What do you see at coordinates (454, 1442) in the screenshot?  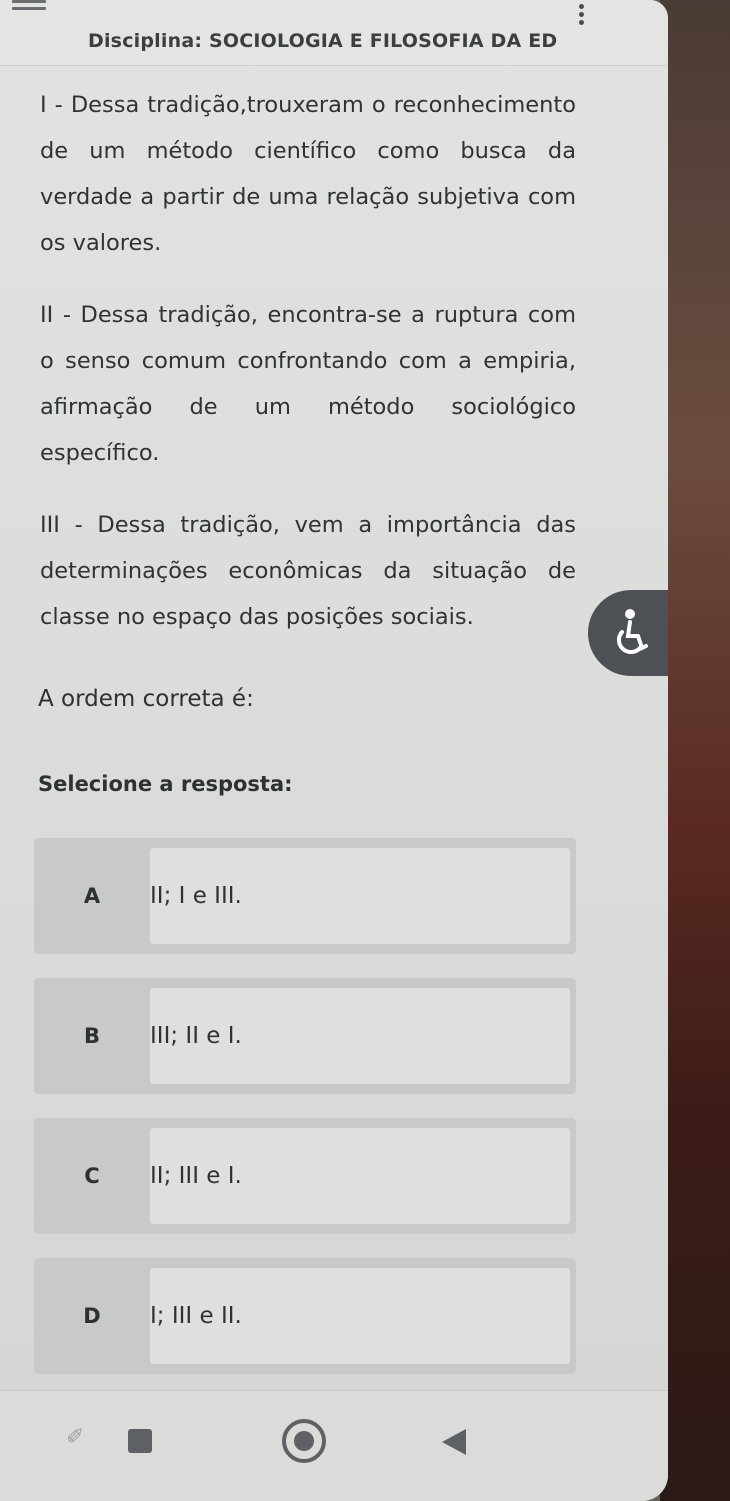 I see `triangle-back-icon` at bounding box center [454, 1442].